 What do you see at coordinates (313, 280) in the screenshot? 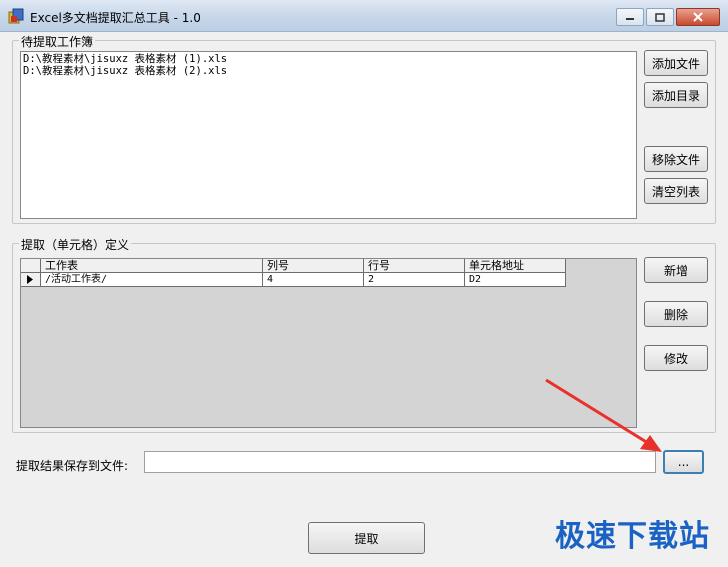
I see `table-cell-col: 4` at bounding box center [313, 280].